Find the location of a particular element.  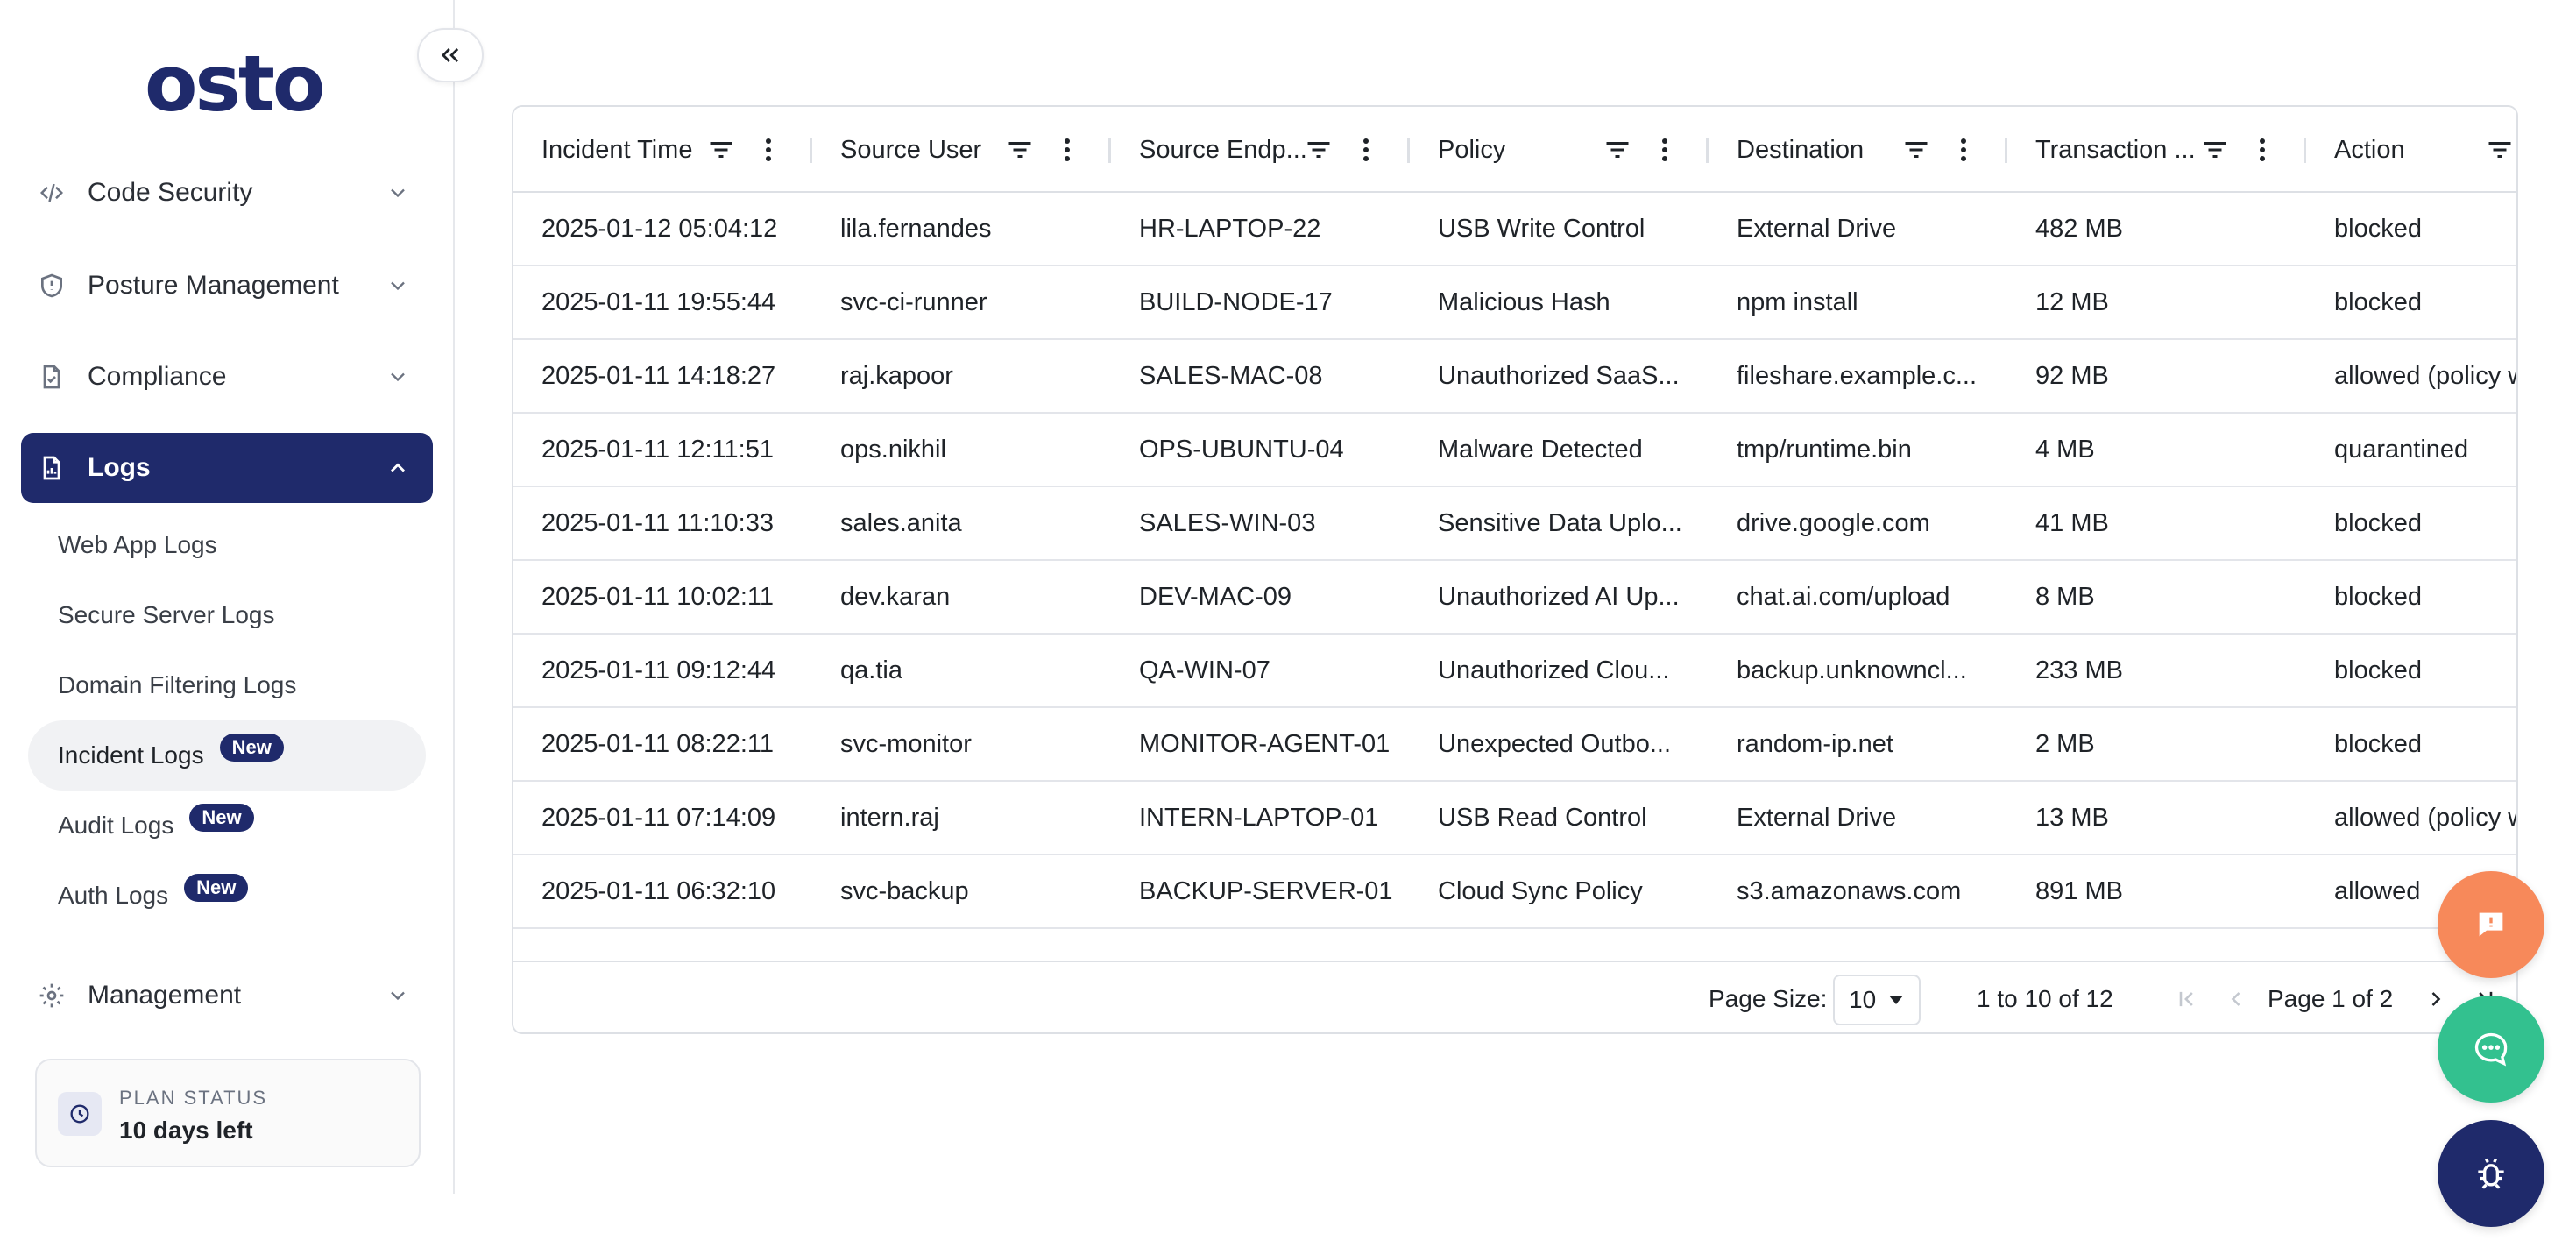

first-page-icon is located at coordinates (2187, 999).